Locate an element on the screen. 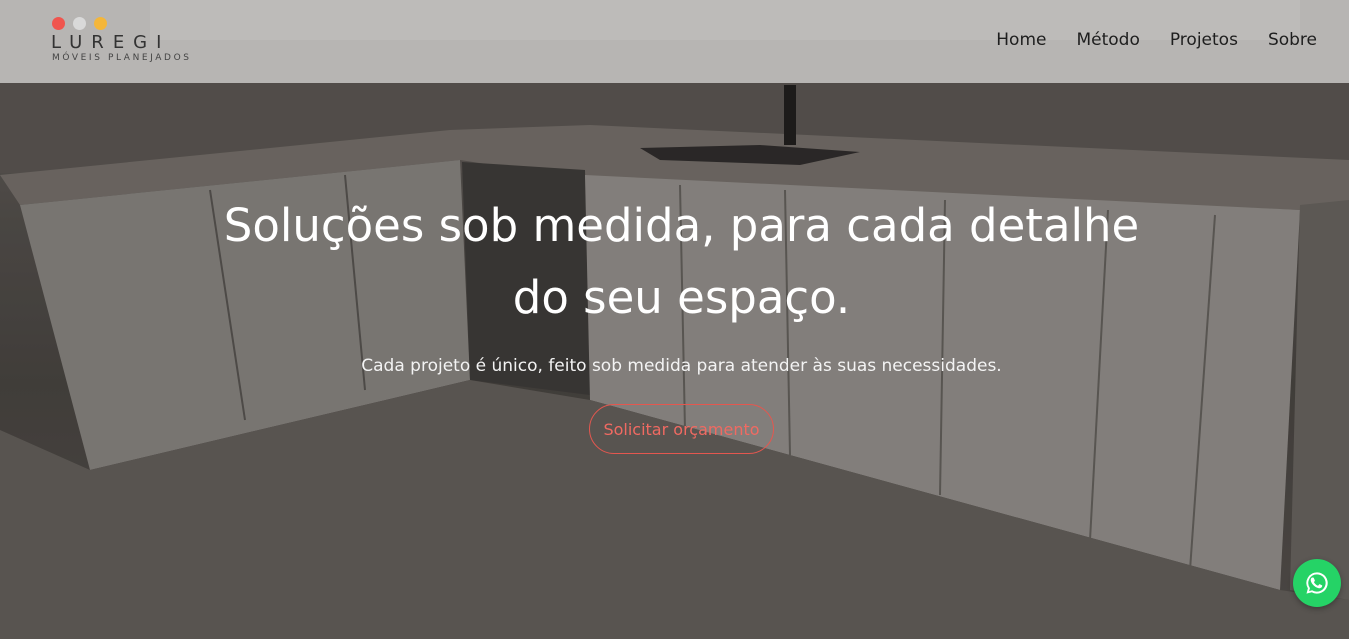 This screenshot has width=1349, height=639. brand-tagline: MÓVEIS PLANEJADOS is located at coordinates (122, 58).